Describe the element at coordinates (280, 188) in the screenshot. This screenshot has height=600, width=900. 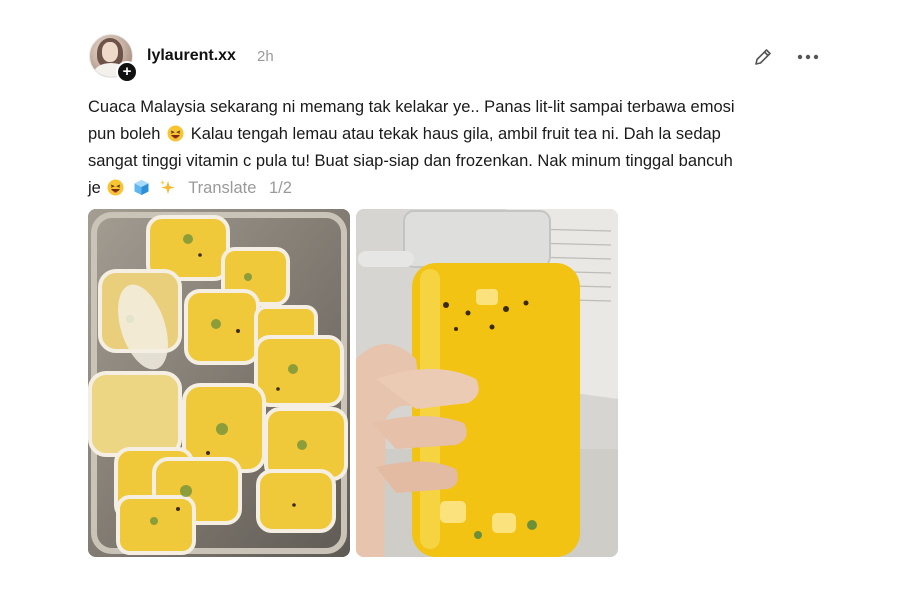
I see `media-counter: 1/2` at that location.